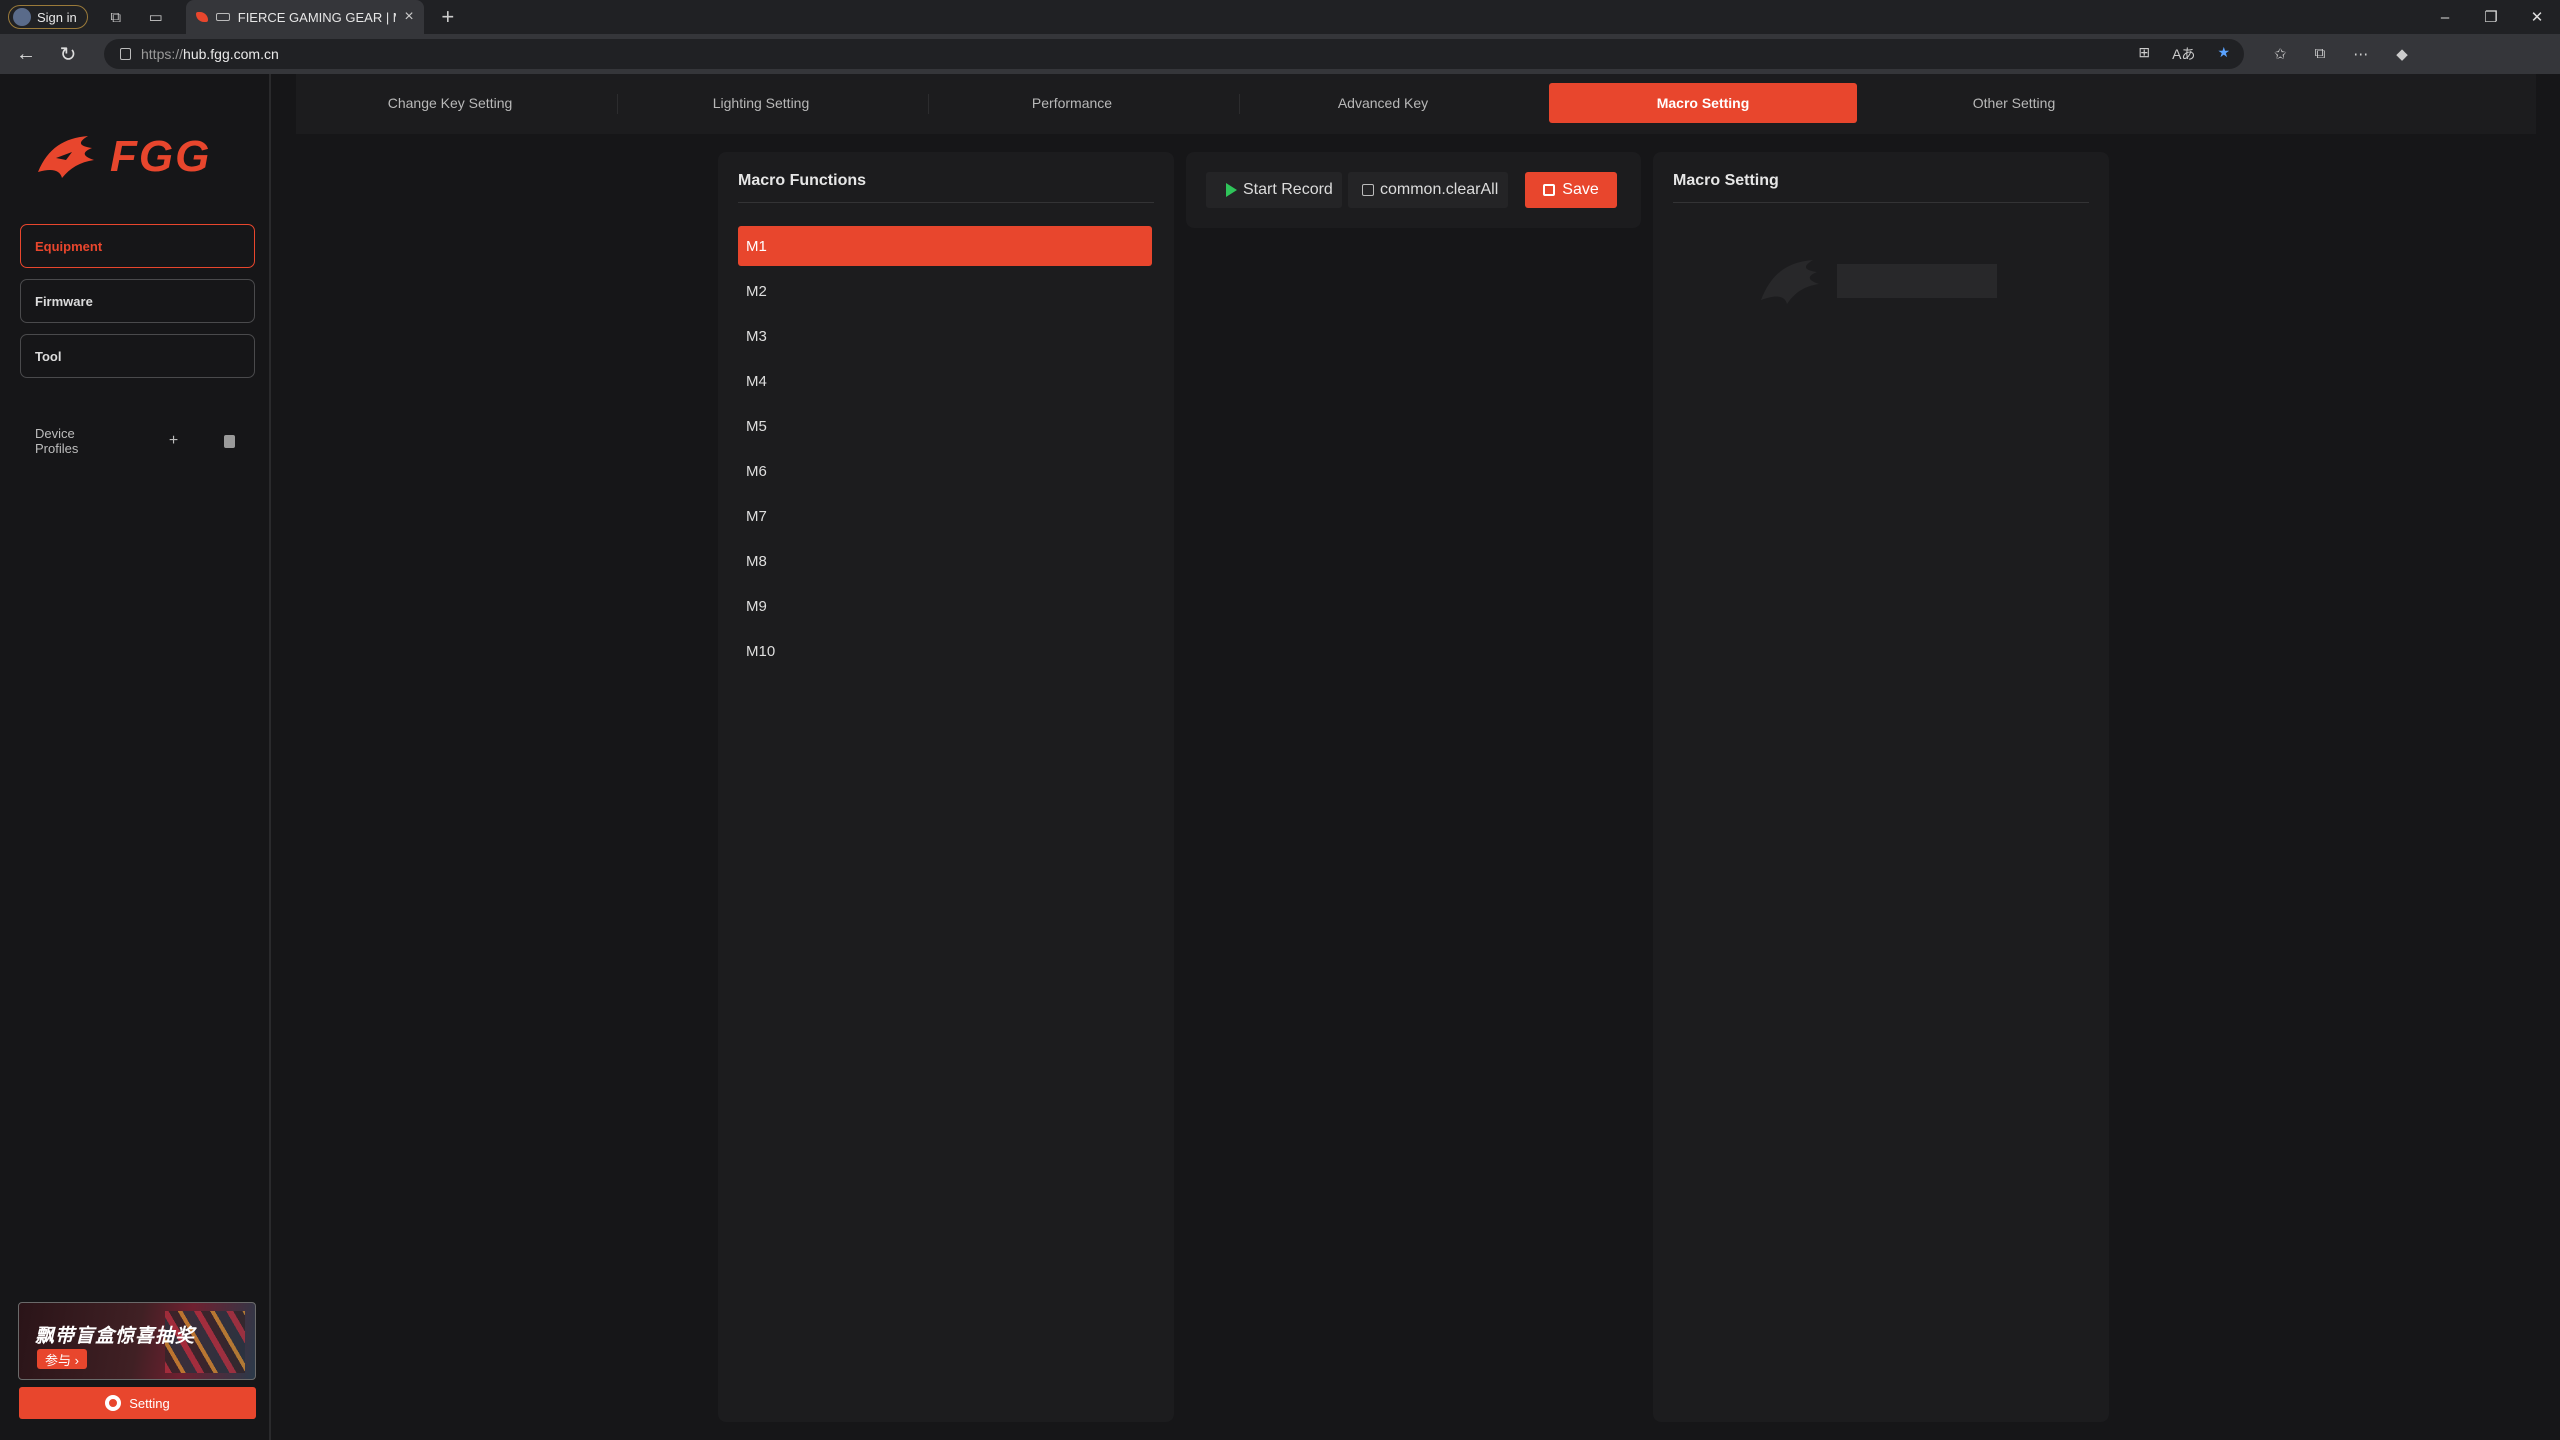 The image size is (2560, 1440). What do you see at coordinates (945, 516) in the screenshot?
I see `macro-item-m7: M7` at bounding box center [945, 516].